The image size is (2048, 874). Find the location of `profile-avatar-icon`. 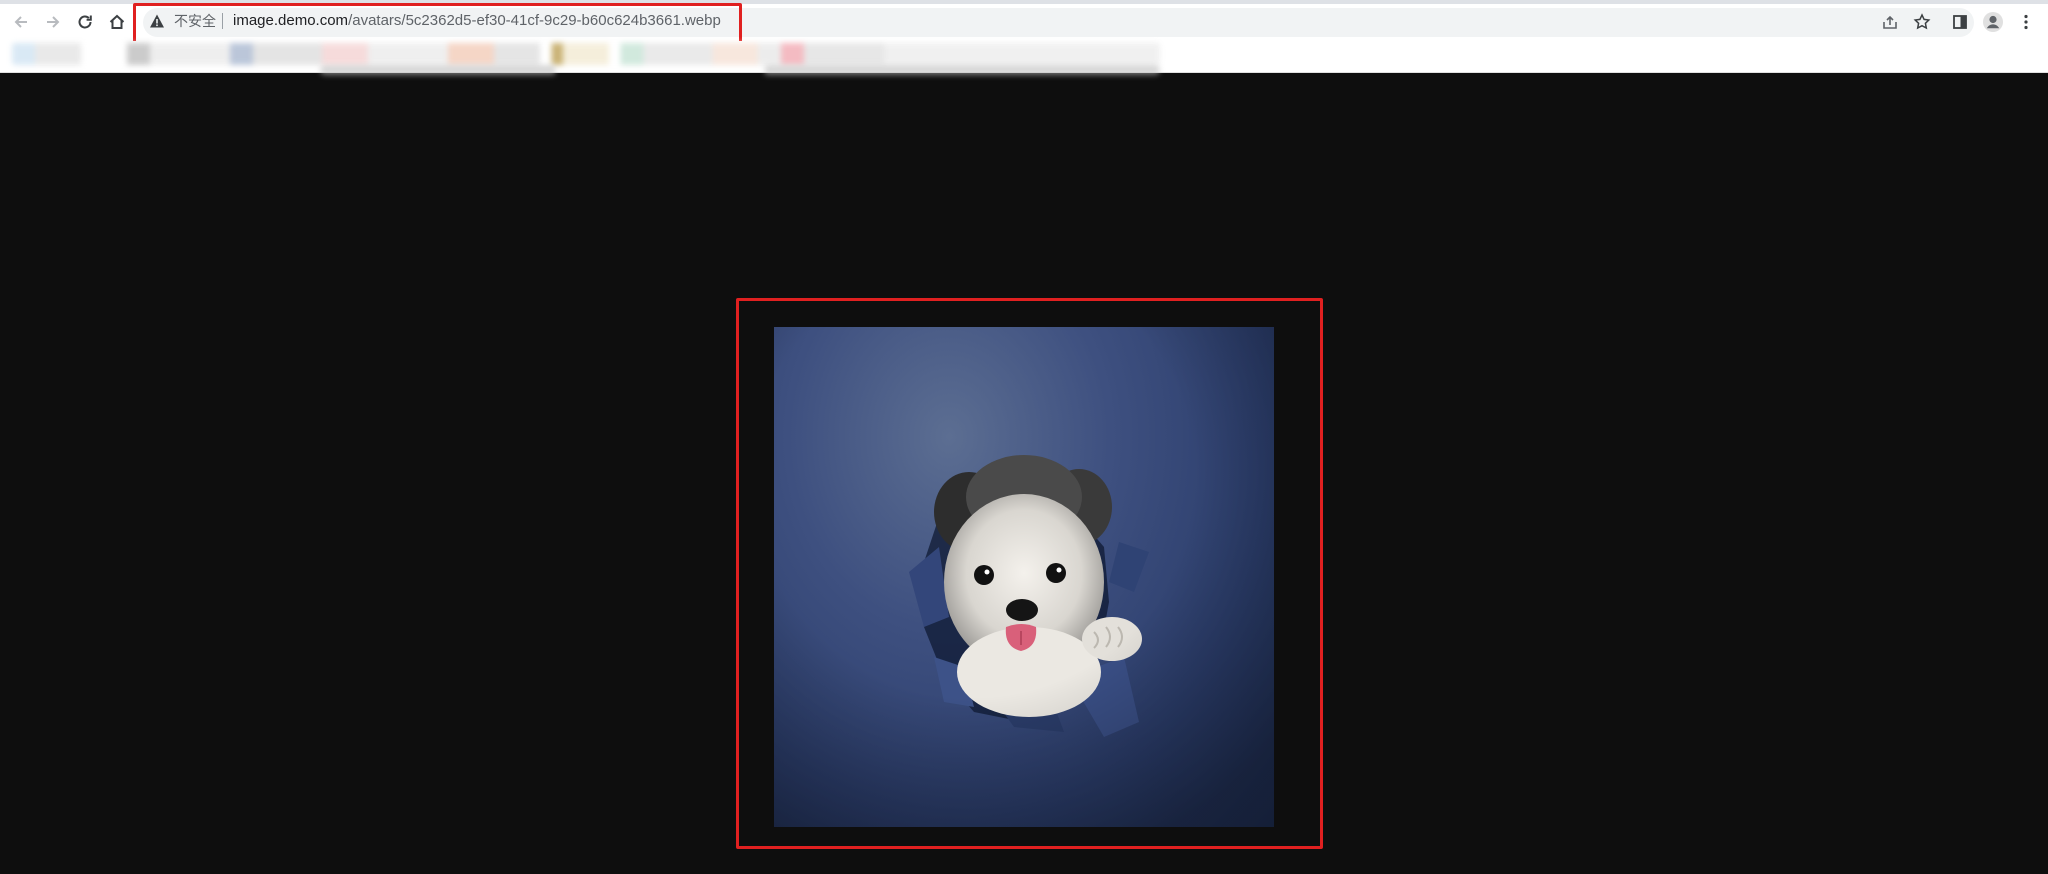

profile-avatar-icon is located at coordinates (1993, 22).